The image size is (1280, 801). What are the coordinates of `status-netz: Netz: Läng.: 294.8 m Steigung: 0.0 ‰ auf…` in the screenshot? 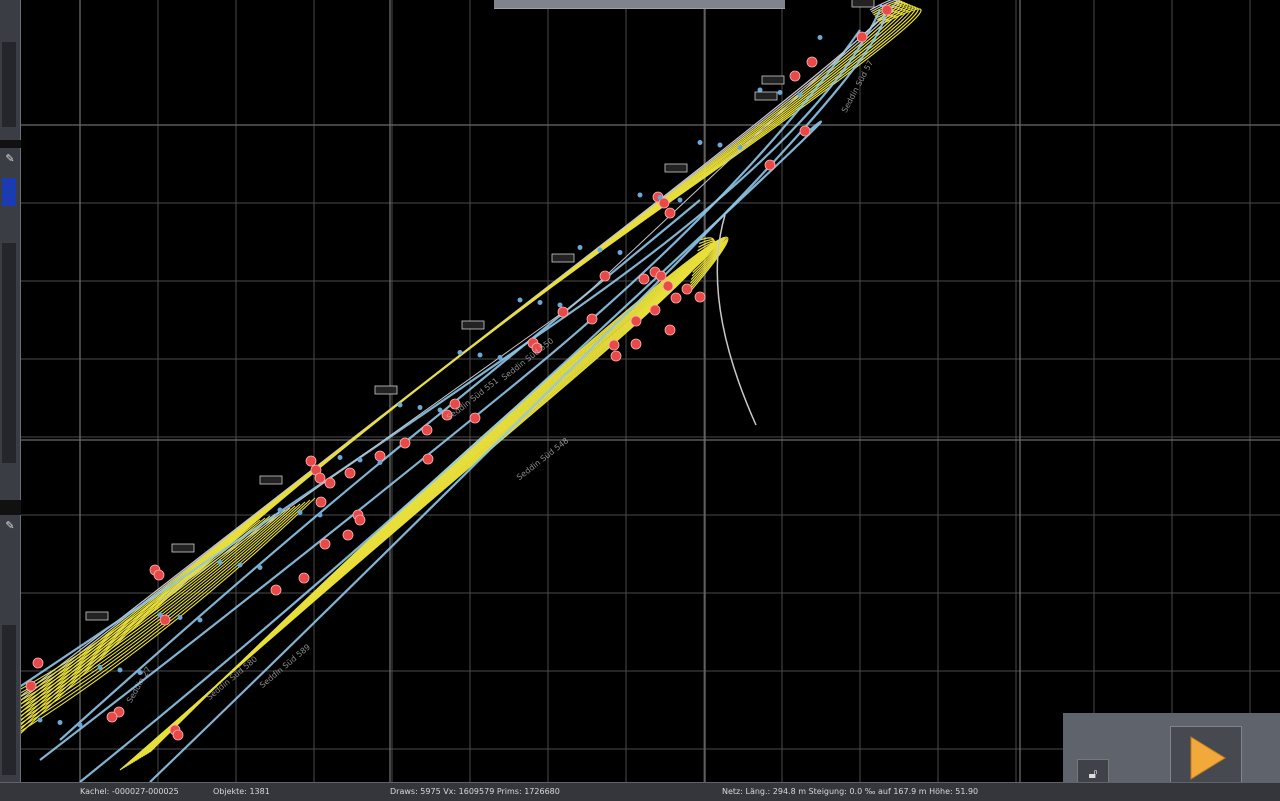 It's located at (850, 791).